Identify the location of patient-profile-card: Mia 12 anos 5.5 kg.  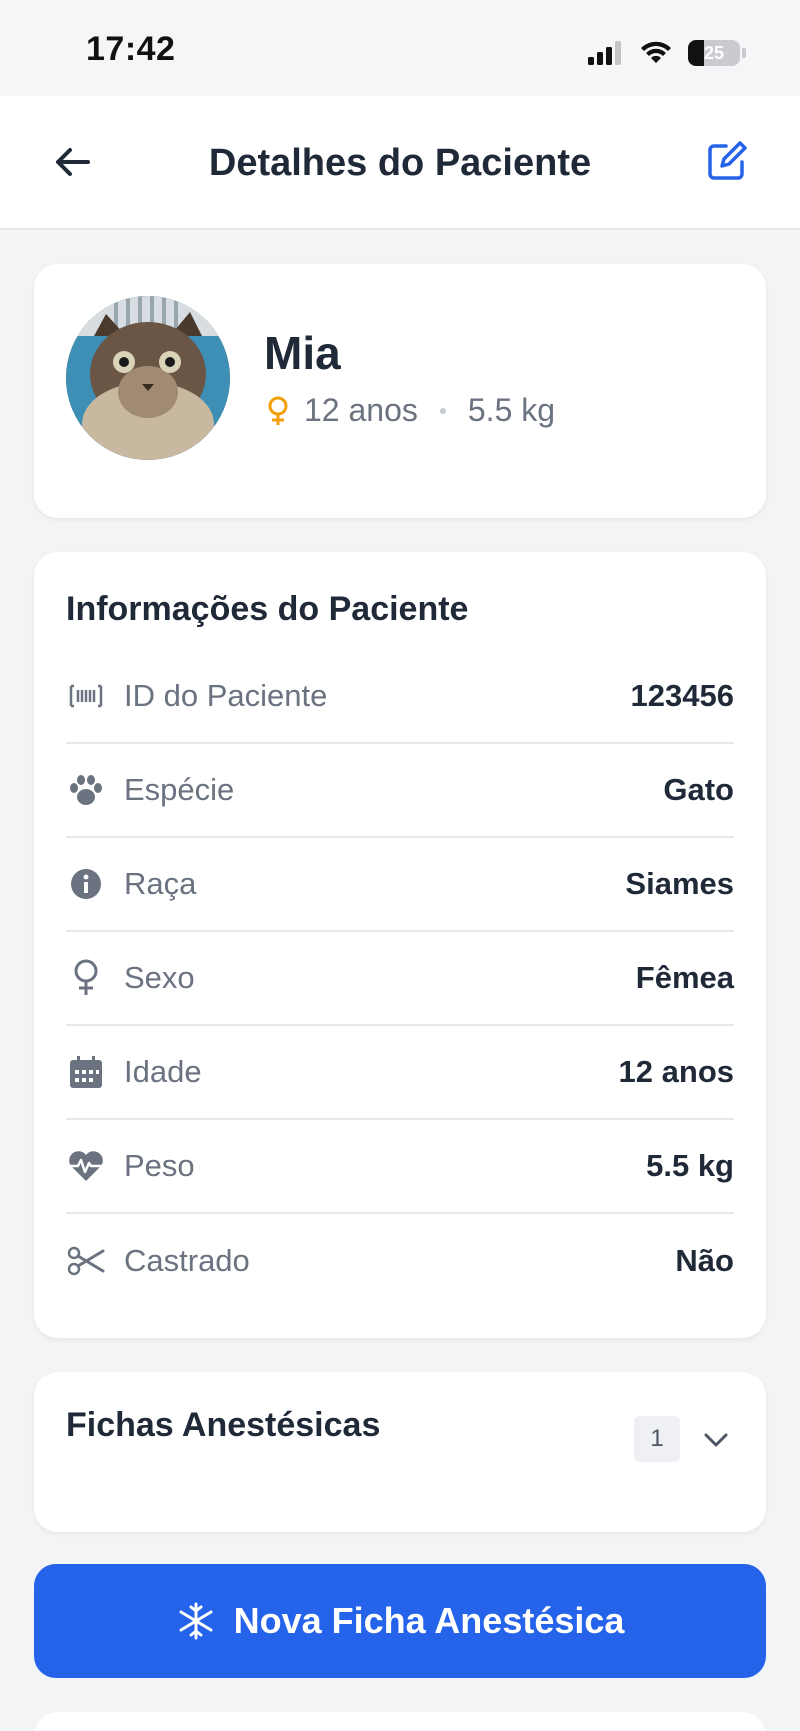
(400, 391).